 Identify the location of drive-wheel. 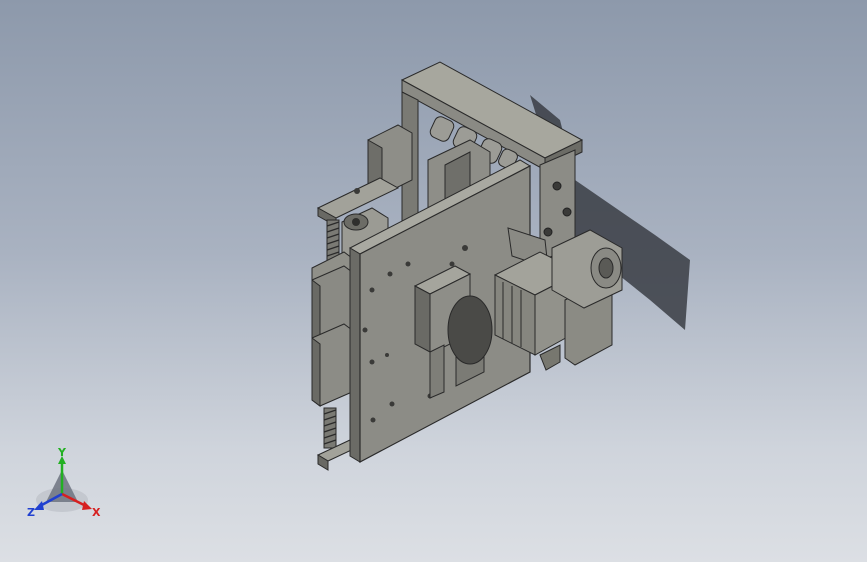
(470, 330).